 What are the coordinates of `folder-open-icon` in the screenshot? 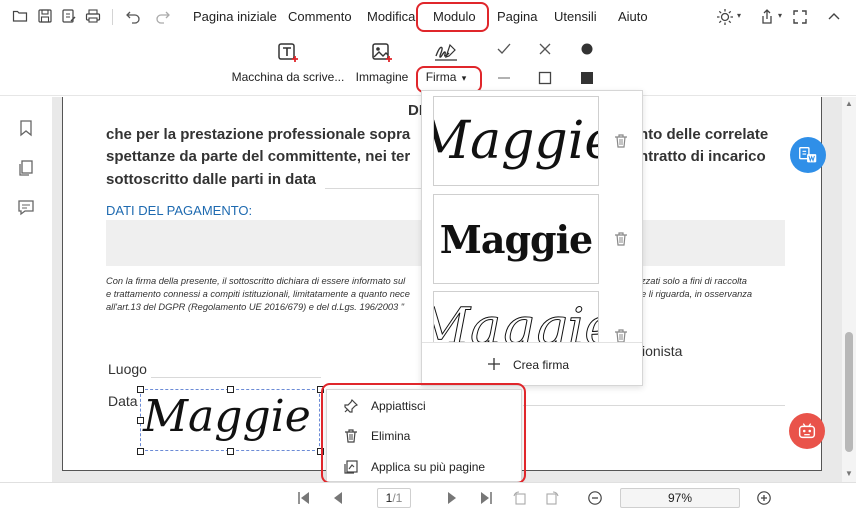 It's located at (20, 16).